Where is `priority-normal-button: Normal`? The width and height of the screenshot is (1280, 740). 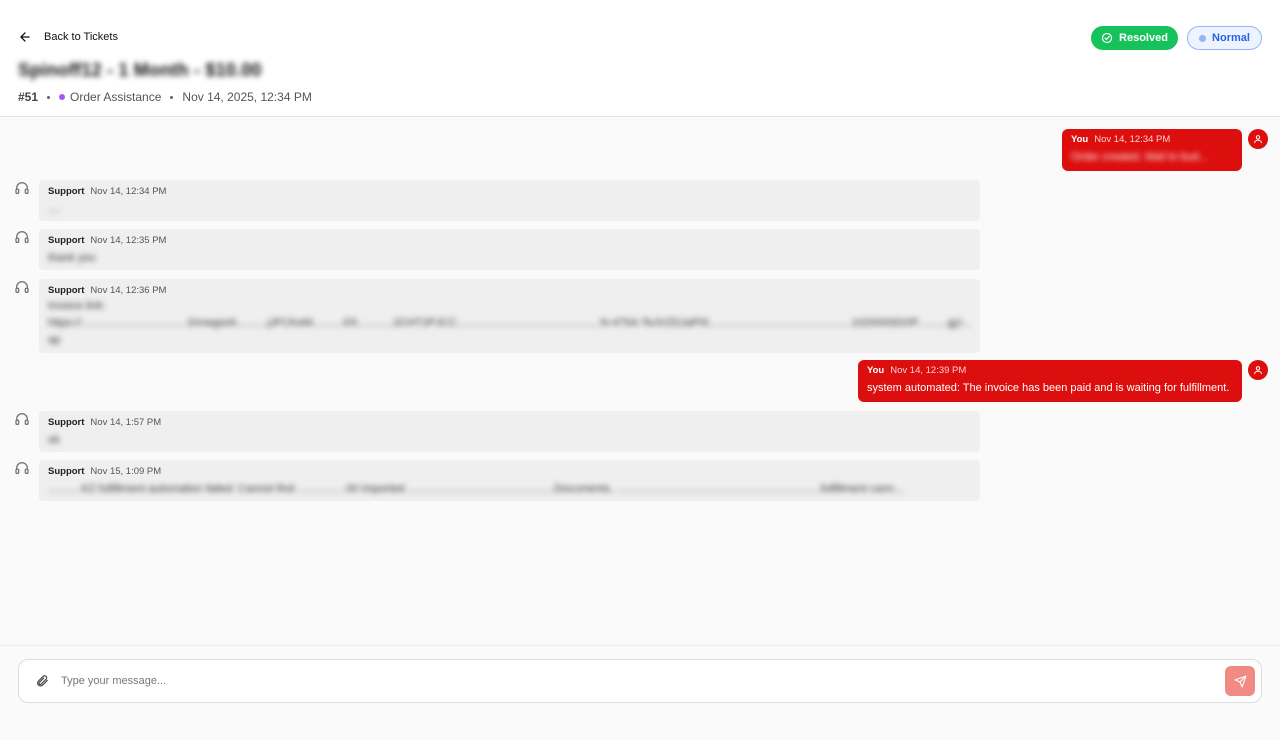 priority-normal-button: Normal is located at coordinates (1224, 38).